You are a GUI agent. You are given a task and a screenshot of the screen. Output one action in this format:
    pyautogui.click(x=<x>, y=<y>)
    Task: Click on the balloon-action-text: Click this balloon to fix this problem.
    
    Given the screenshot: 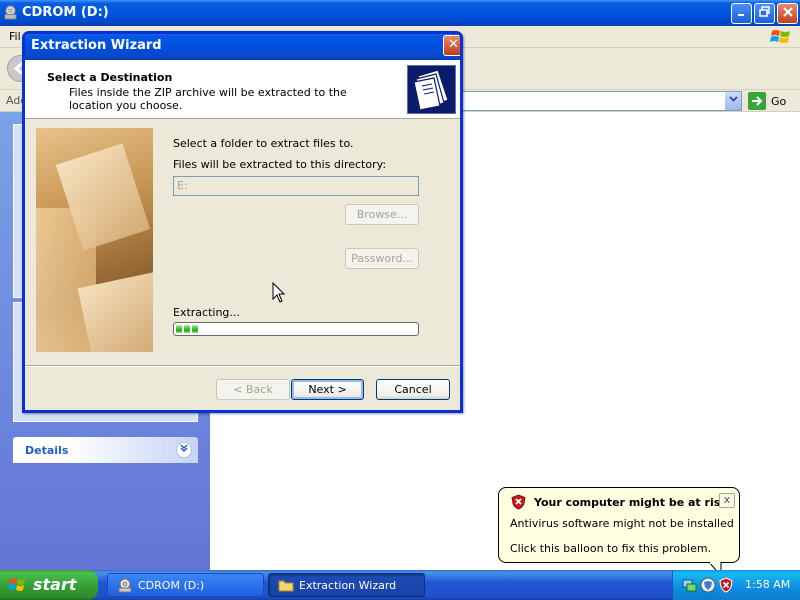 What is the action you would take?
    pyautogui.click(x=611, y=548)
    